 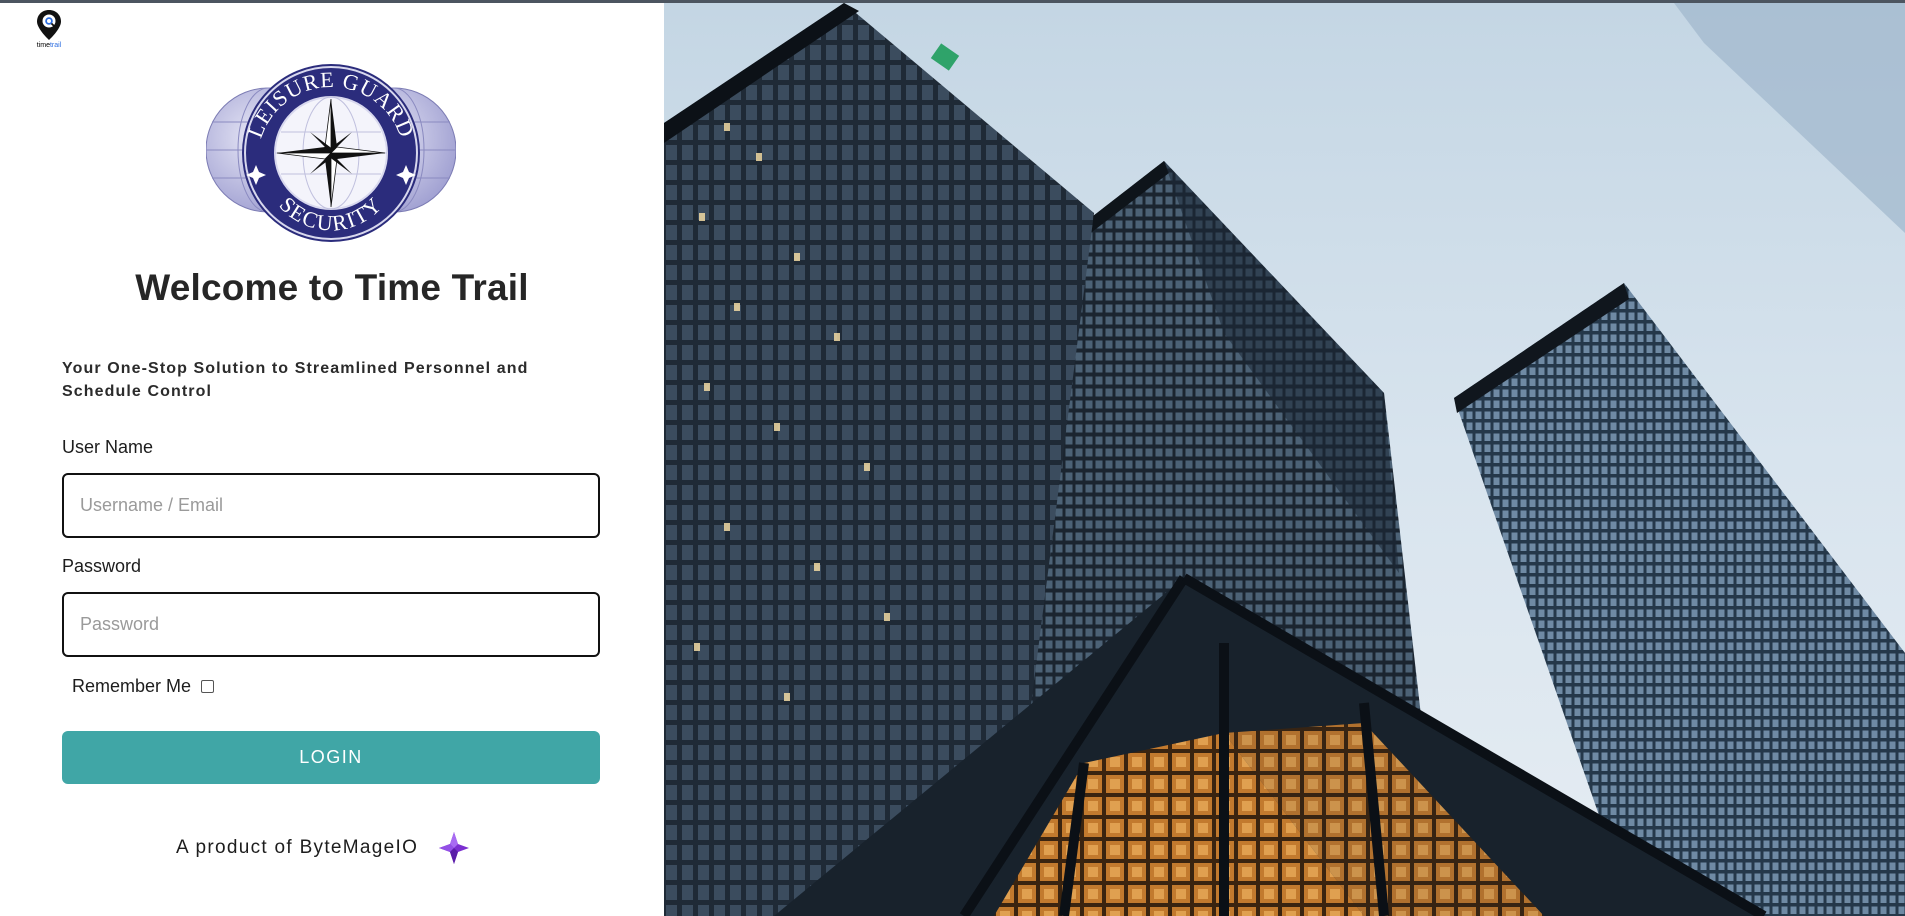 What do you see at coordinates (43, 45) in the screenshot?
I see `brand-part-time: time` at bounding box center [43, 45].